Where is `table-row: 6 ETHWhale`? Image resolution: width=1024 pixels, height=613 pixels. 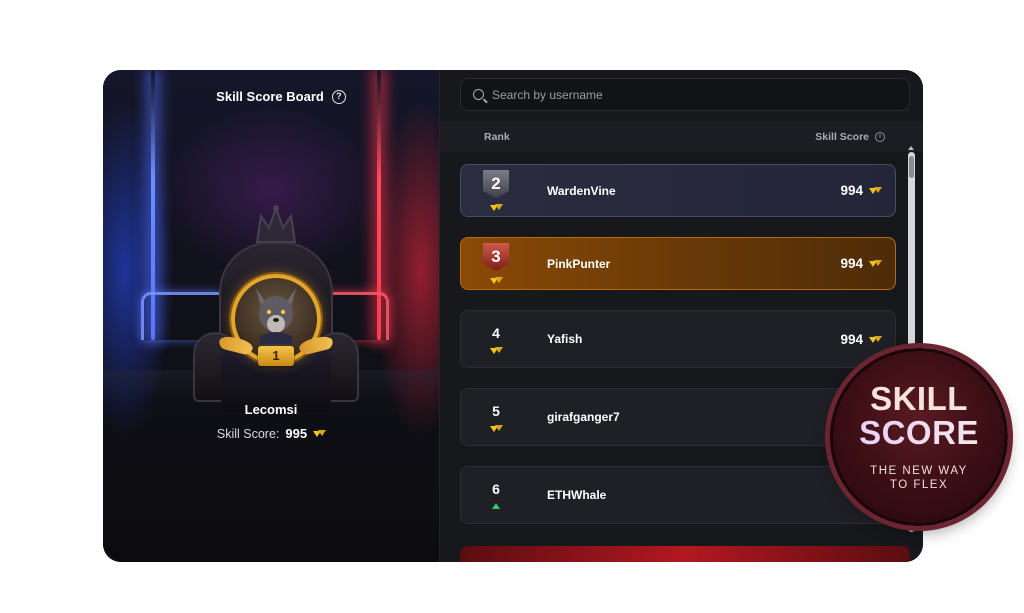
table-row: 6 ETHWhale is located at coordinates (678, 495).